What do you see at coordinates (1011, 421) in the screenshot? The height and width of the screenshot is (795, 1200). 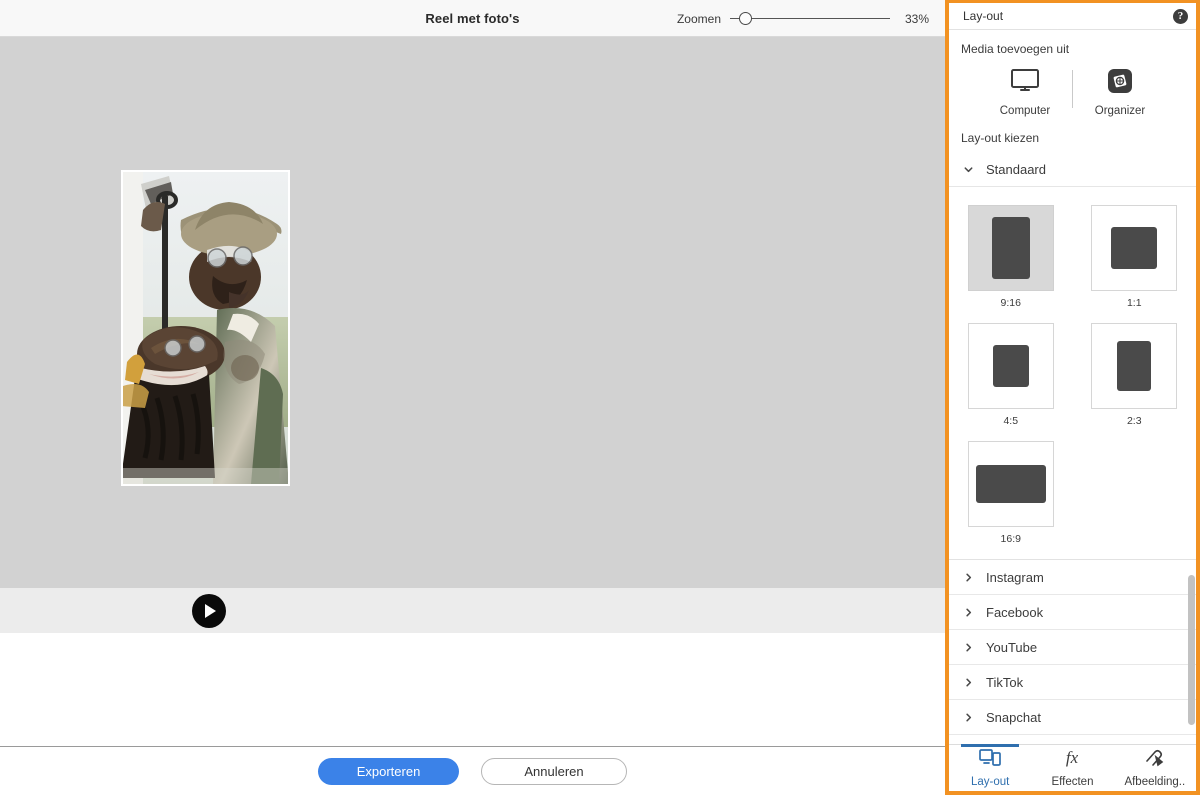 I see `layout-caption-4-5: 4:5` at bounding box center [1011, 421].